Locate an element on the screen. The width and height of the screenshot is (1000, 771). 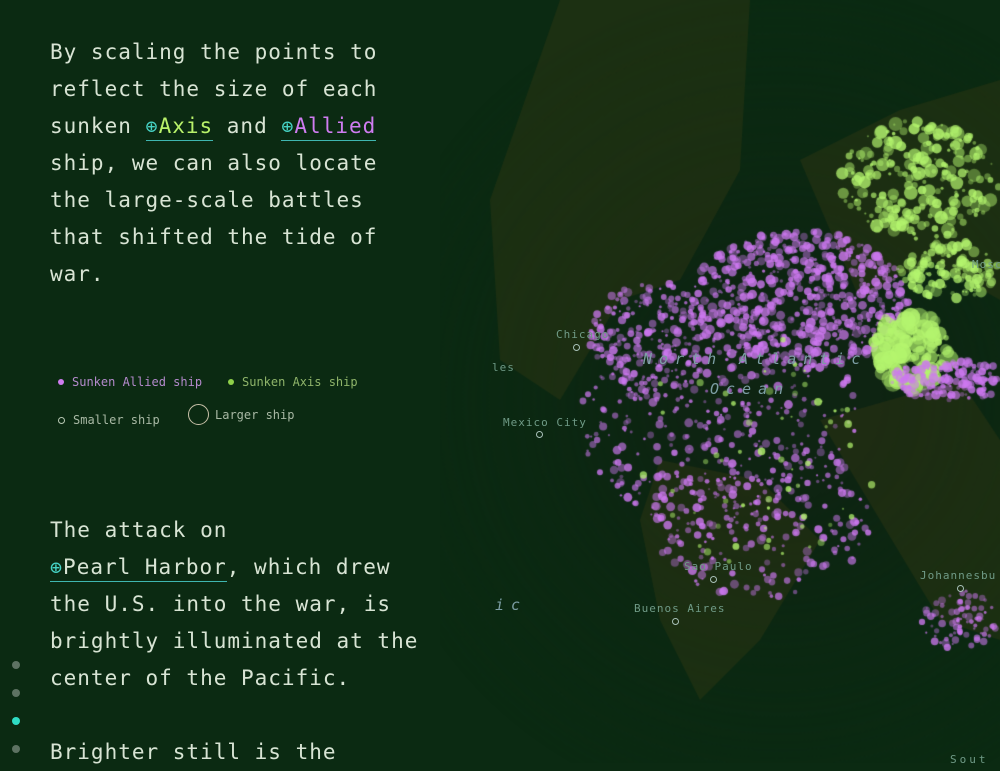
legend-allied: Sunken Allied ship is located at coordinates (130, 382).